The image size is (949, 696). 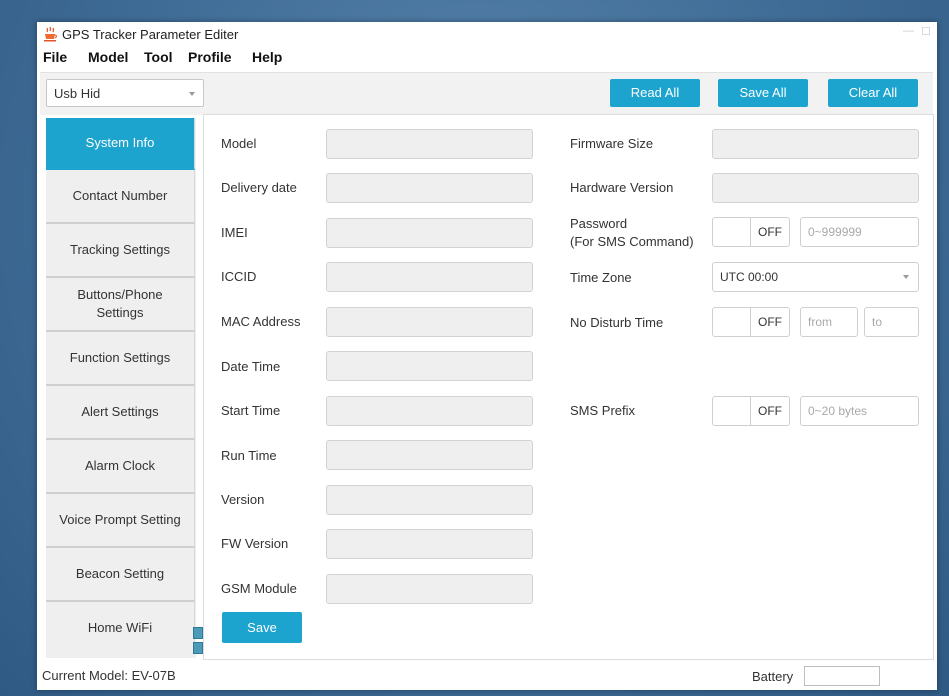 I want to click on no-disturb-toggle: OFF, so click(x=751, y=322).